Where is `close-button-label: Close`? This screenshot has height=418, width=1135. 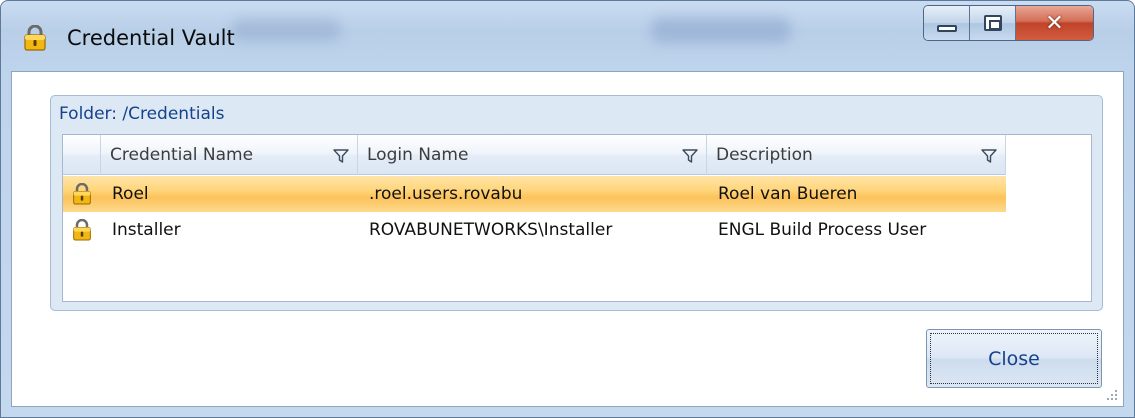
close-button-label: Close is located at coordinates (1014, 358).